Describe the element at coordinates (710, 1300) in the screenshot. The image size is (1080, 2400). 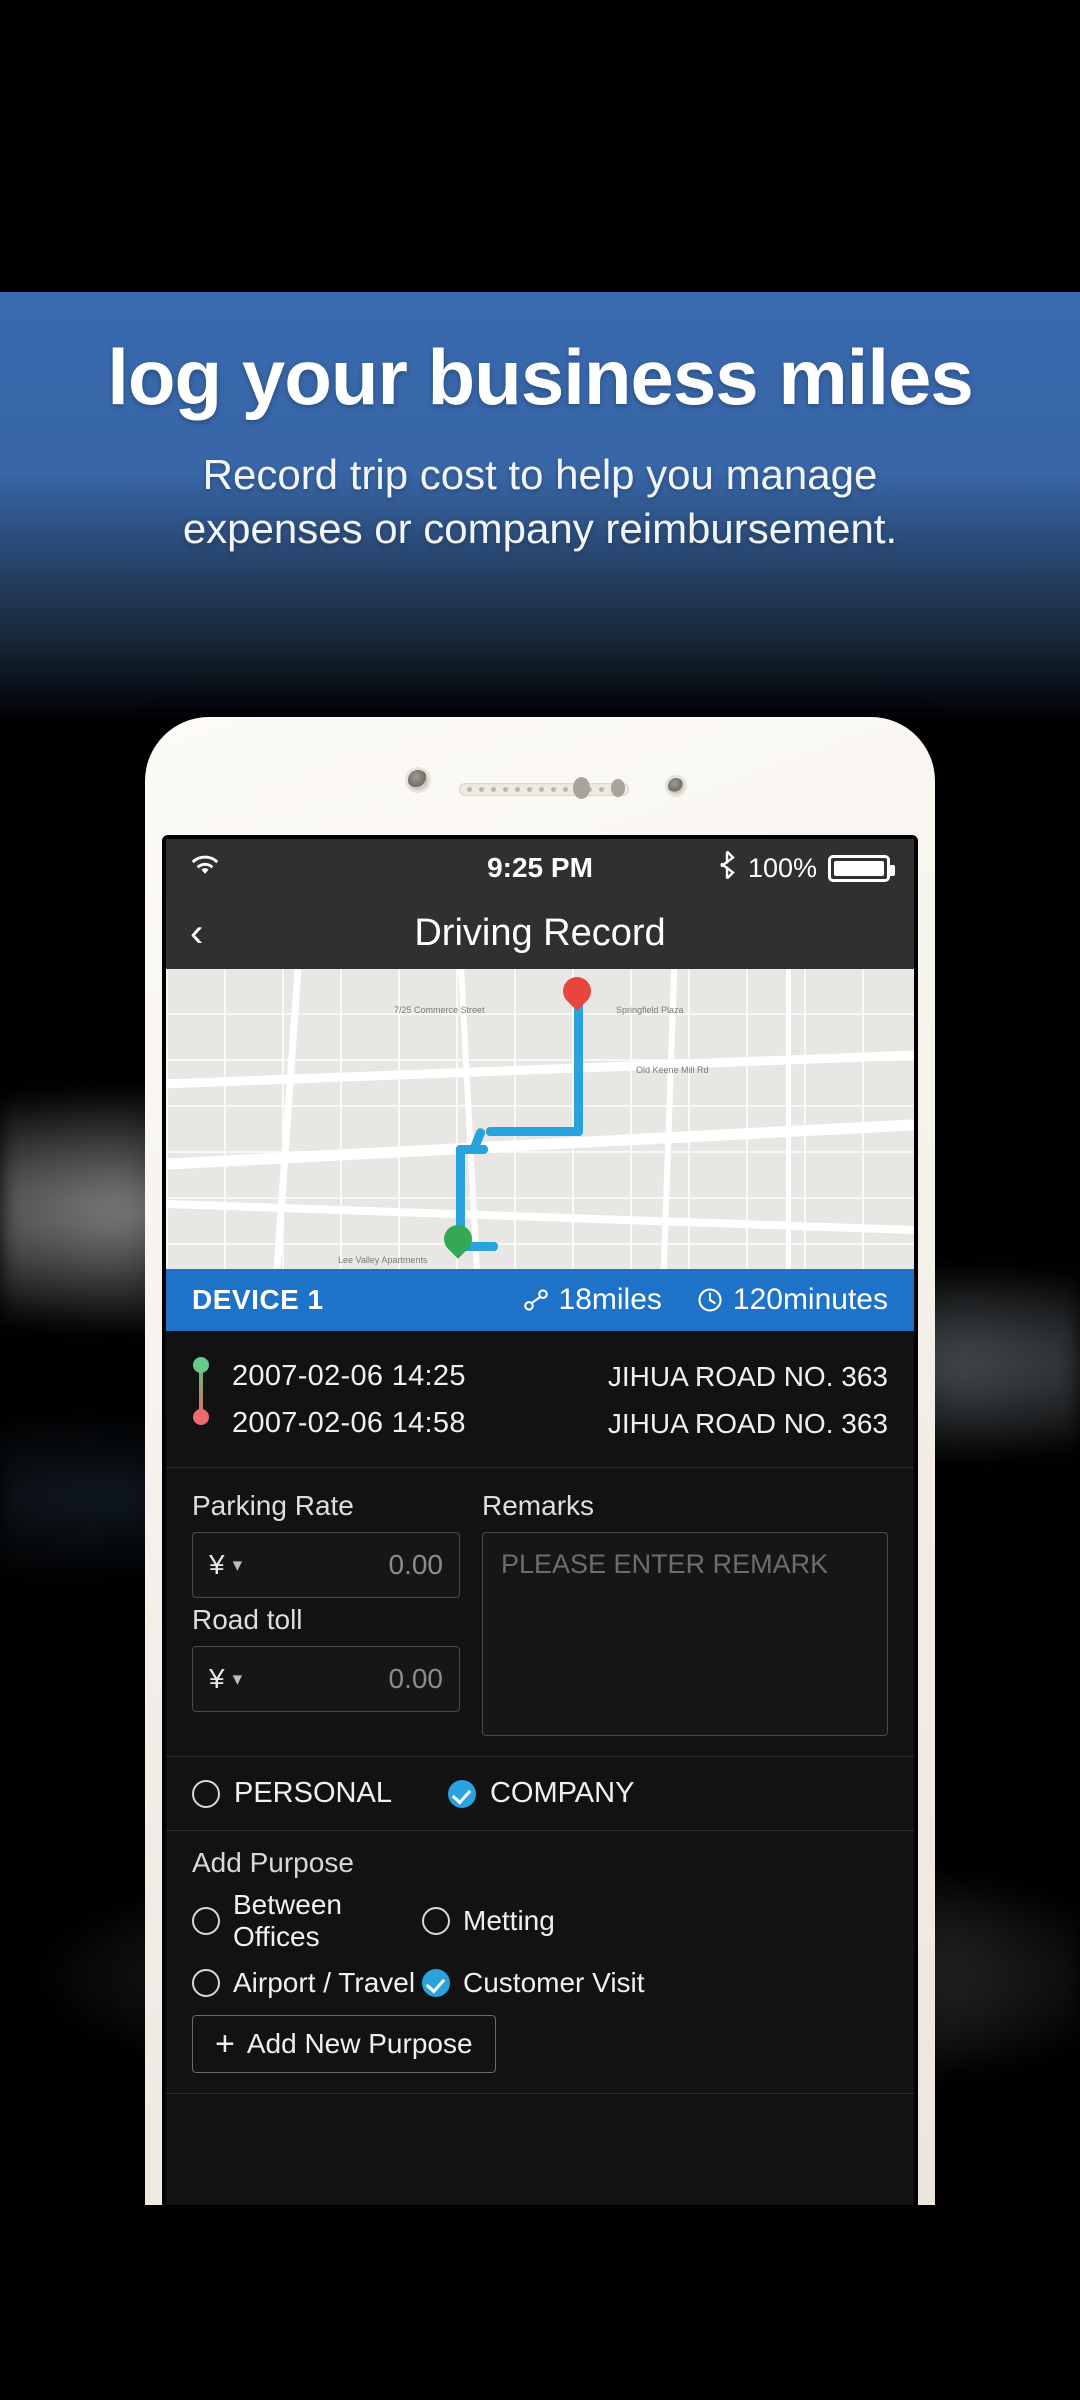
I see `clock-icon` at that location.